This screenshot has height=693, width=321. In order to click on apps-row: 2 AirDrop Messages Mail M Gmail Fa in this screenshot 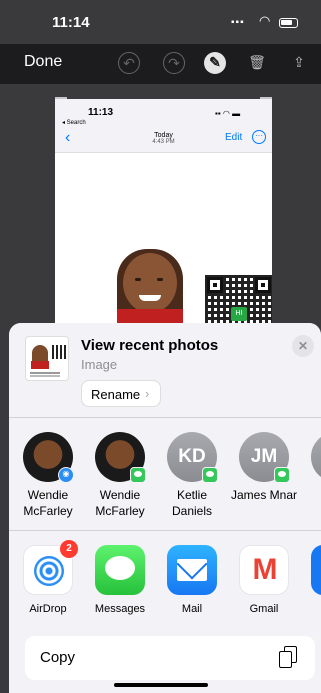, I will do `click(165, 581)`.